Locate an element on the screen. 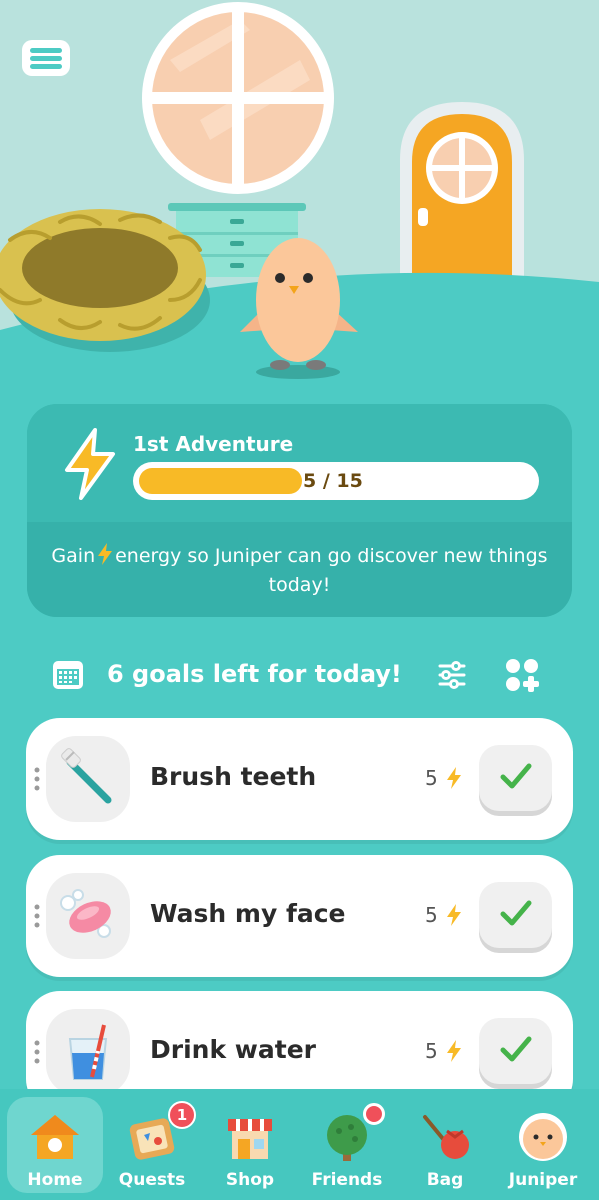 Image resolution: width=599 pixels, height=1200 pixels. adventure-message-start: Gain is located at coordinates (73, 556).